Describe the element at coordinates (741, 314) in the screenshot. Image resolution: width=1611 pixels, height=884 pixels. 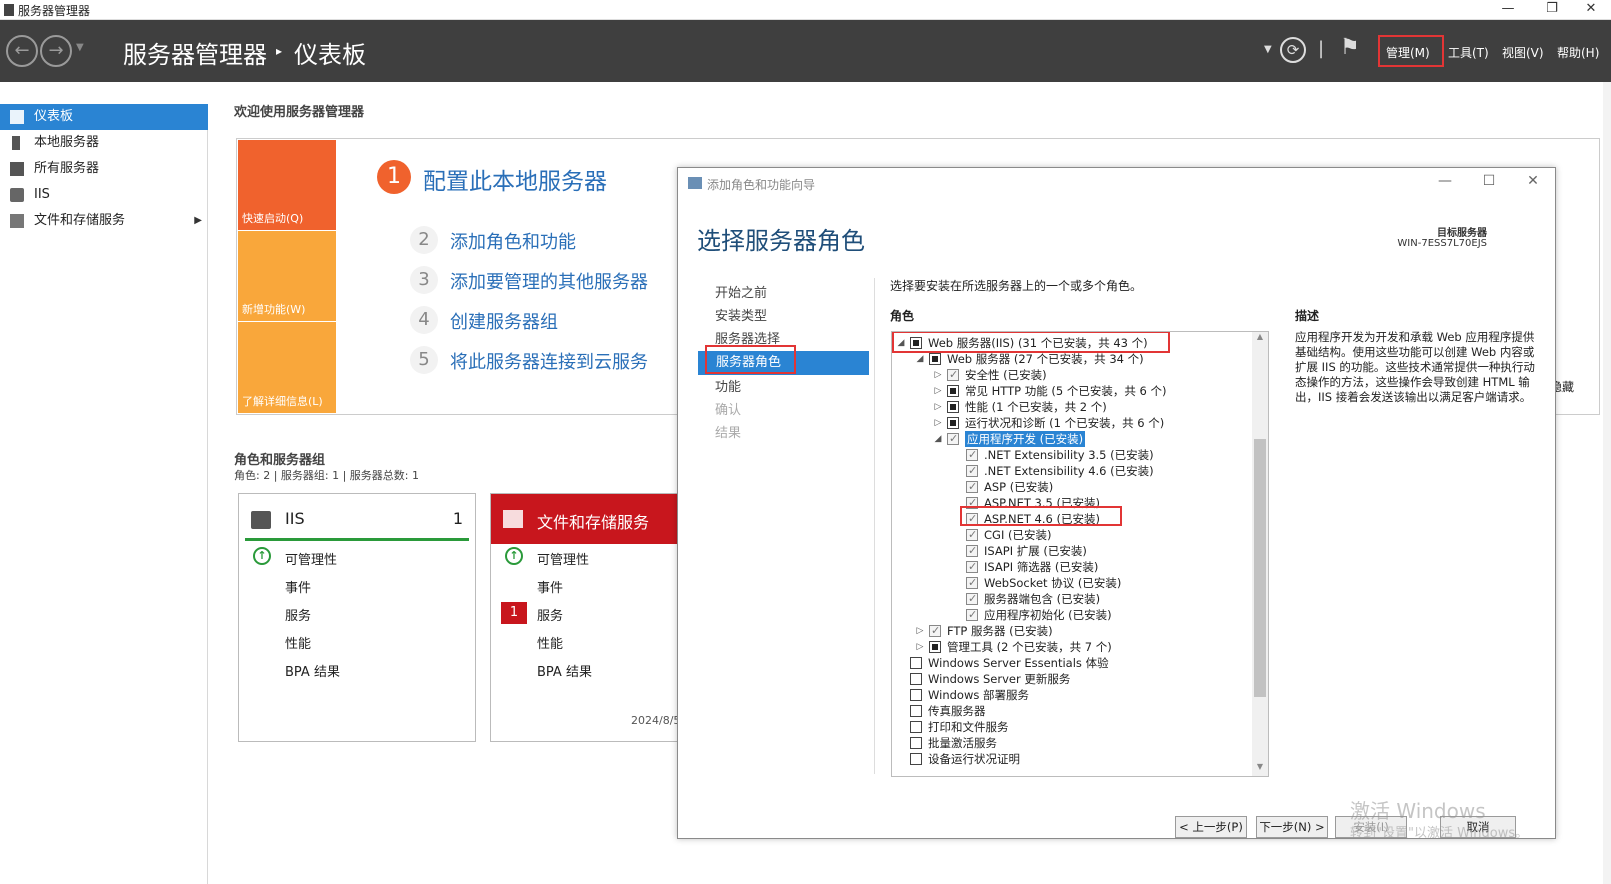
I see `wizard-step-install-type: 安装类型` at that location.